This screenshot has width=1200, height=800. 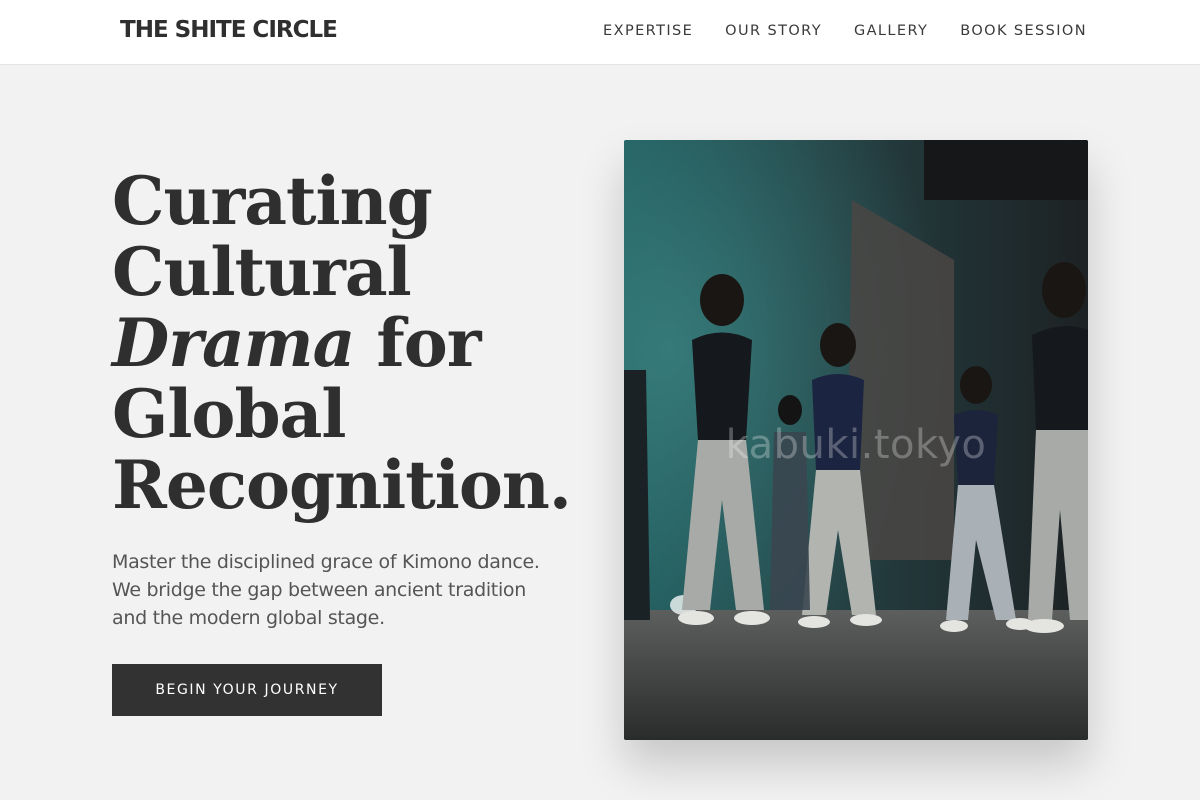 I want to click on hero-heading-line-4: Global, so click(x=229, y=414).